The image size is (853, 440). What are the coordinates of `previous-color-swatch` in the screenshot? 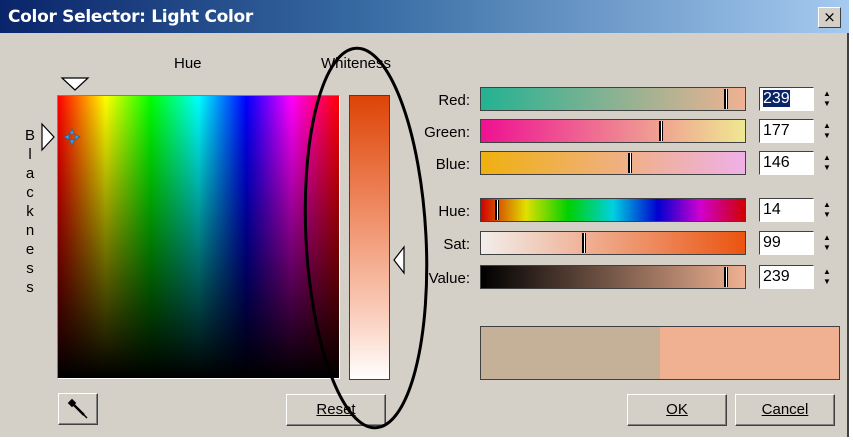 It's located at (570, 353).